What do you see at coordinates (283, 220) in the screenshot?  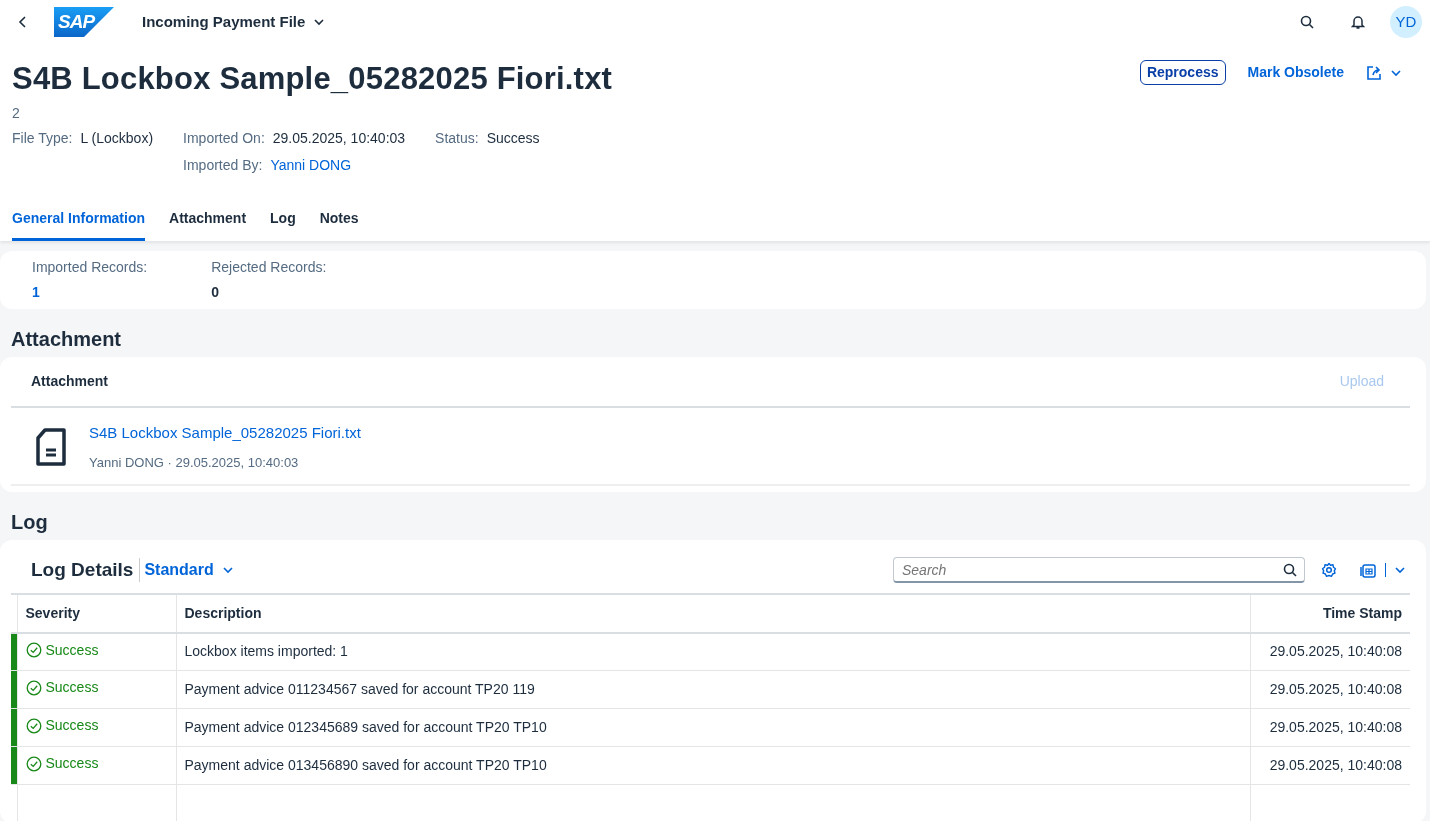 I see `tab: Log` at bounding box center [283, 220].